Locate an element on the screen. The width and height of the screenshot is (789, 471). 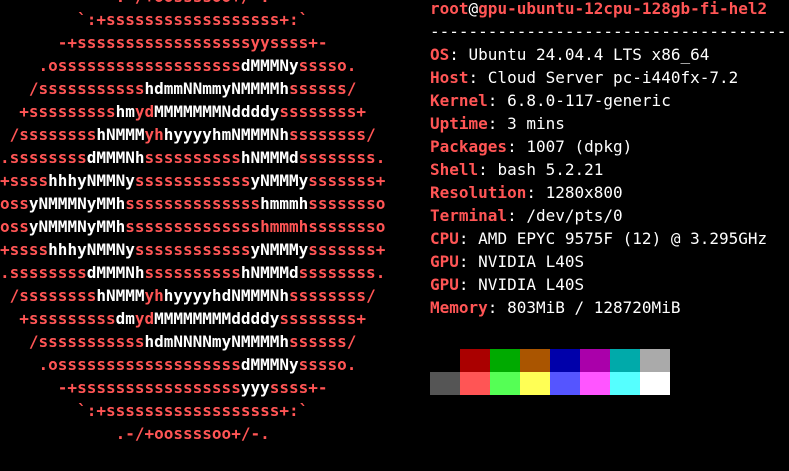
logo-segment: -+ssssssssssssssssssyyssss+- is located at coordinates (193, 42).